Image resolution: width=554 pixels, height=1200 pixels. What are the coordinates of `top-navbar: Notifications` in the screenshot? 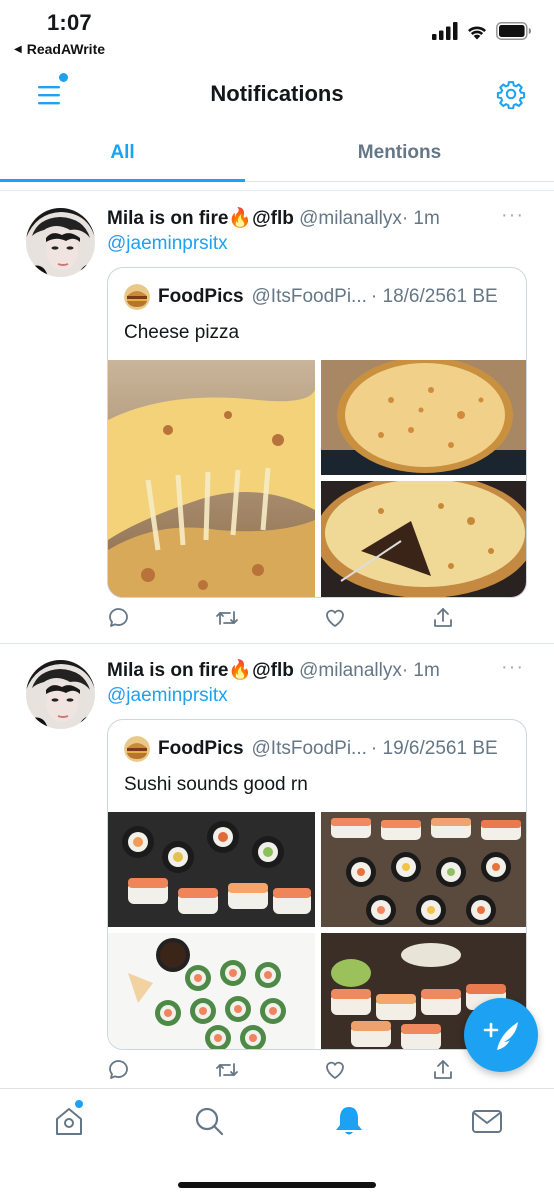 It's located at (277, 96).